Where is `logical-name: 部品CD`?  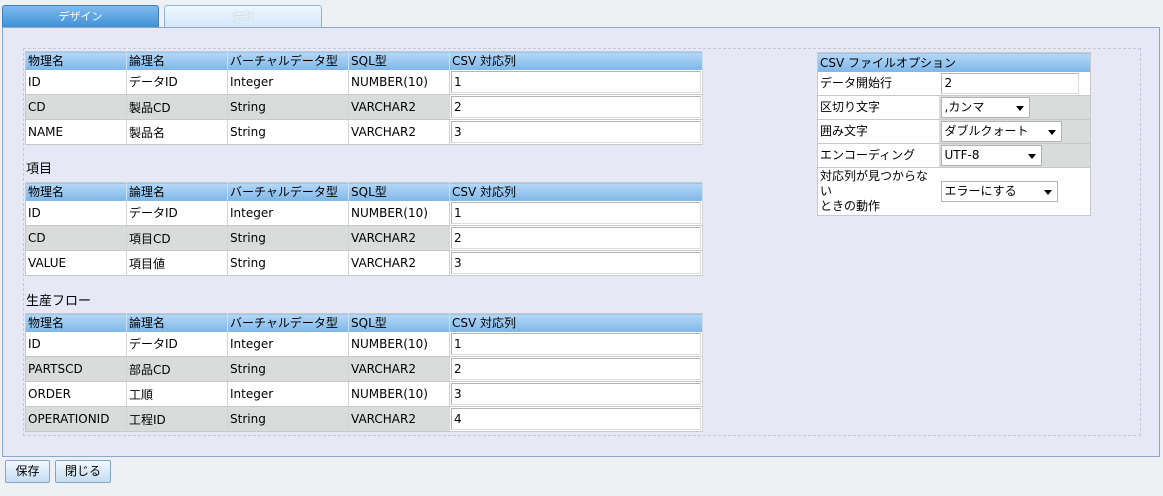 logical-name: 部品CD is located at coordinates (177, 369).